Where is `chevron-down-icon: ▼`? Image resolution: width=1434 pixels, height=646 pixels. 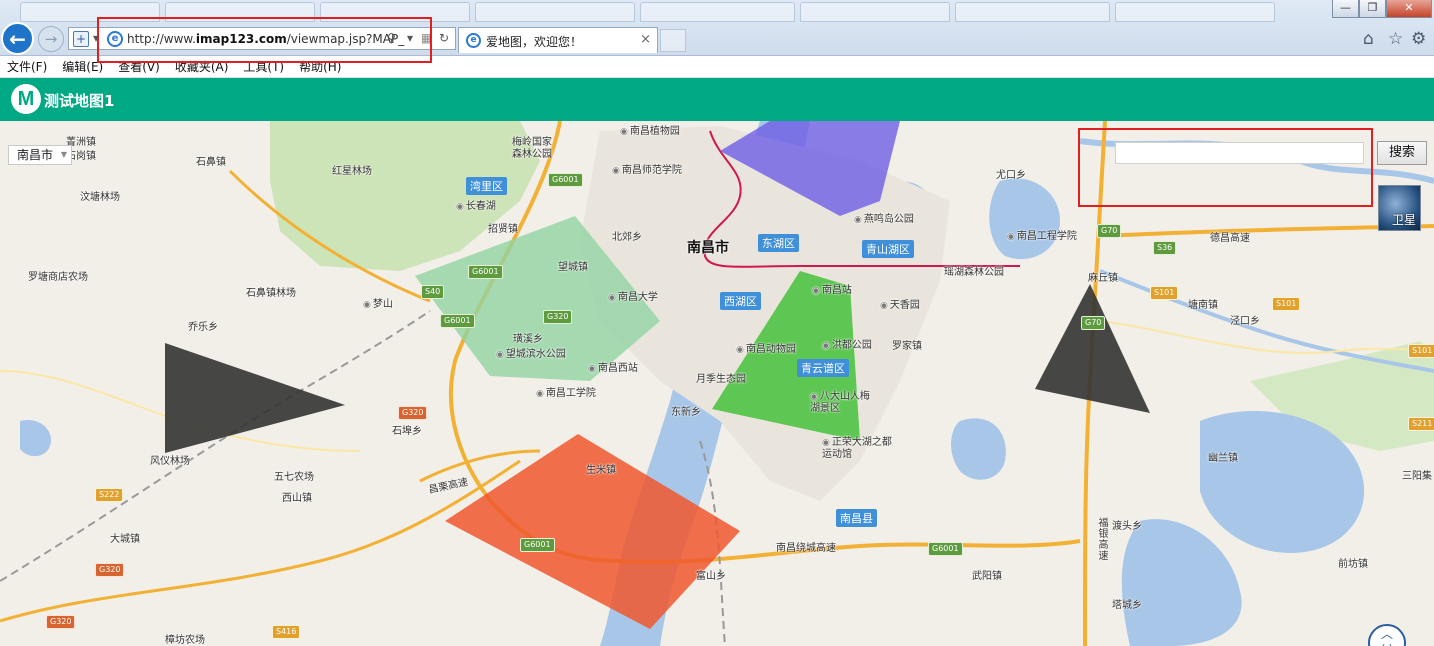
chevron-down-icon: ▼ is located at coordinates (63, 154).